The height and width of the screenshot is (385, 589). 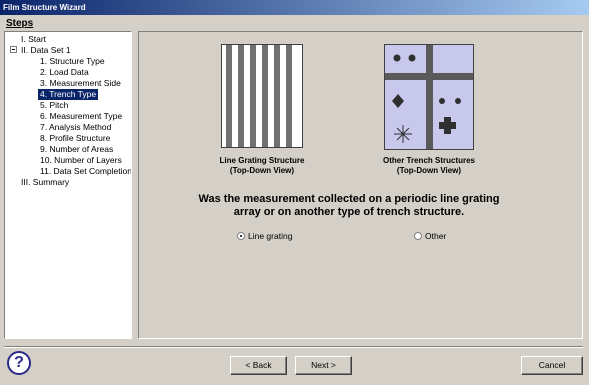 What do you see at coordinates (76, 149) in the screenshot?
I see `tree-item-number-of-areas: 9. Number of Areas` at bounding box center [76, 149].